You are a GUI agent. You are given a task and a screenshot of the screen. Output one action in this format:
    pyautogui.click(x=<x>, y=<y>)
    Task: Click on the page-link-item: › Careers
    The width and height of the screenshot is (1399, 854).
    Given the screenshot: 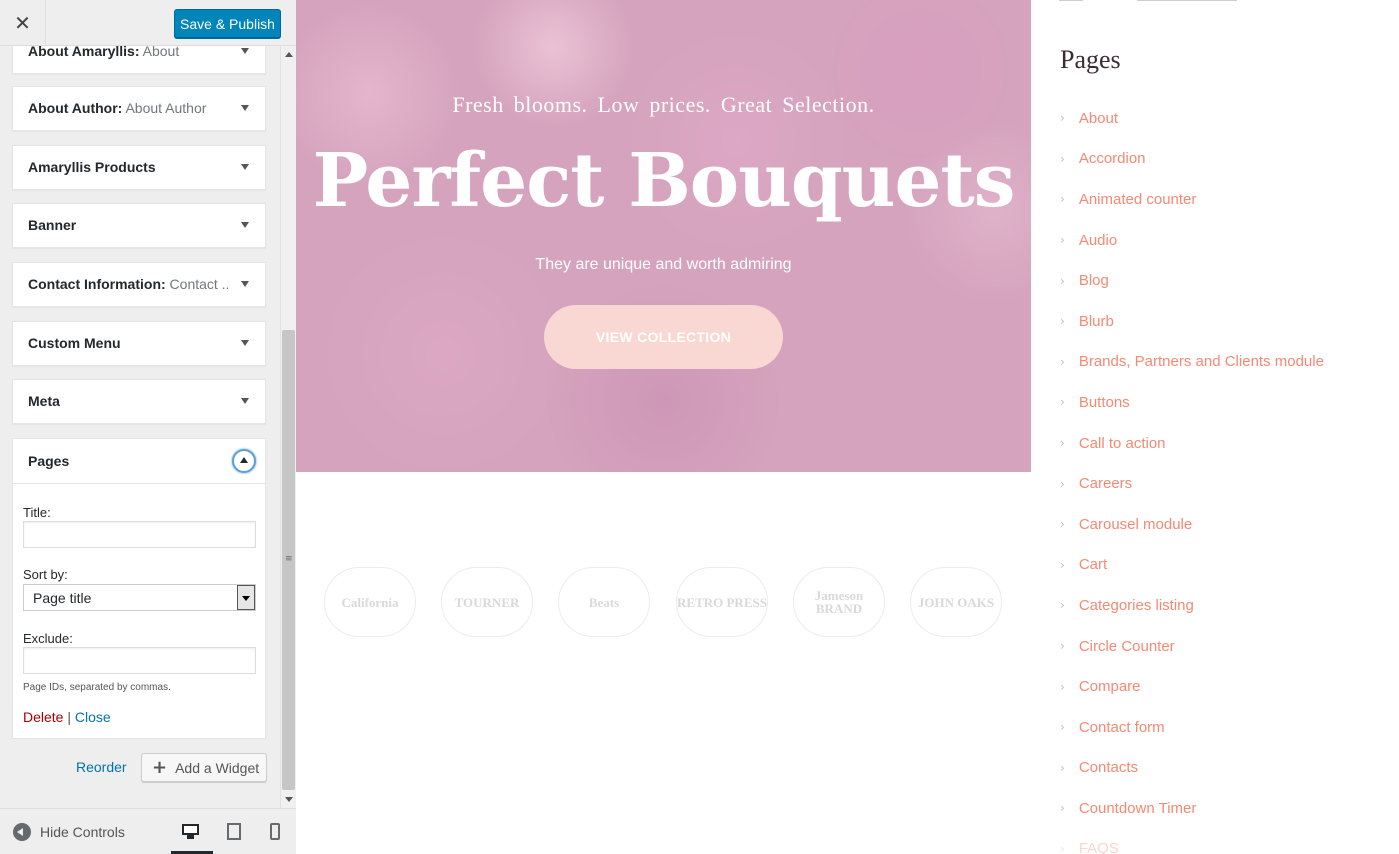 What is the action you would take?
    pyautogui.click(x=1192, y=483)
    